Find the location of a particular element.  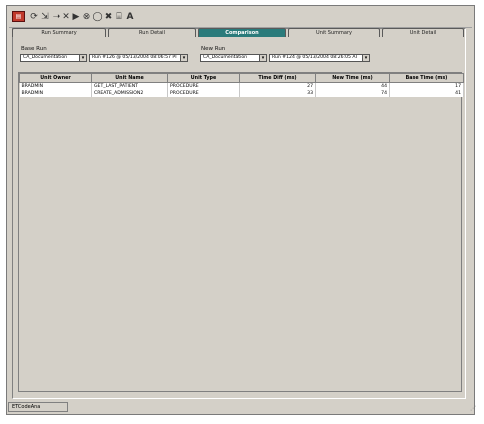

tab-run-detail: Run Detail is located at coordinates (152, 32).